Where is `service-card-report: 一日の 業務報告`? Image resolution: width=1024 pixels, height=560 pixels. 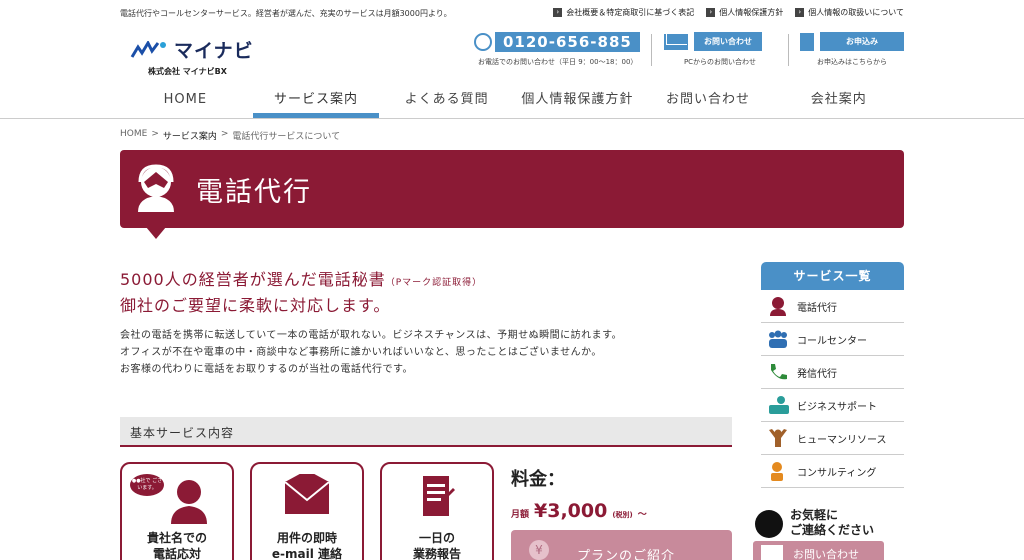 service-card-report: 一日の 業務報告 is located at coordinates (437, 511).